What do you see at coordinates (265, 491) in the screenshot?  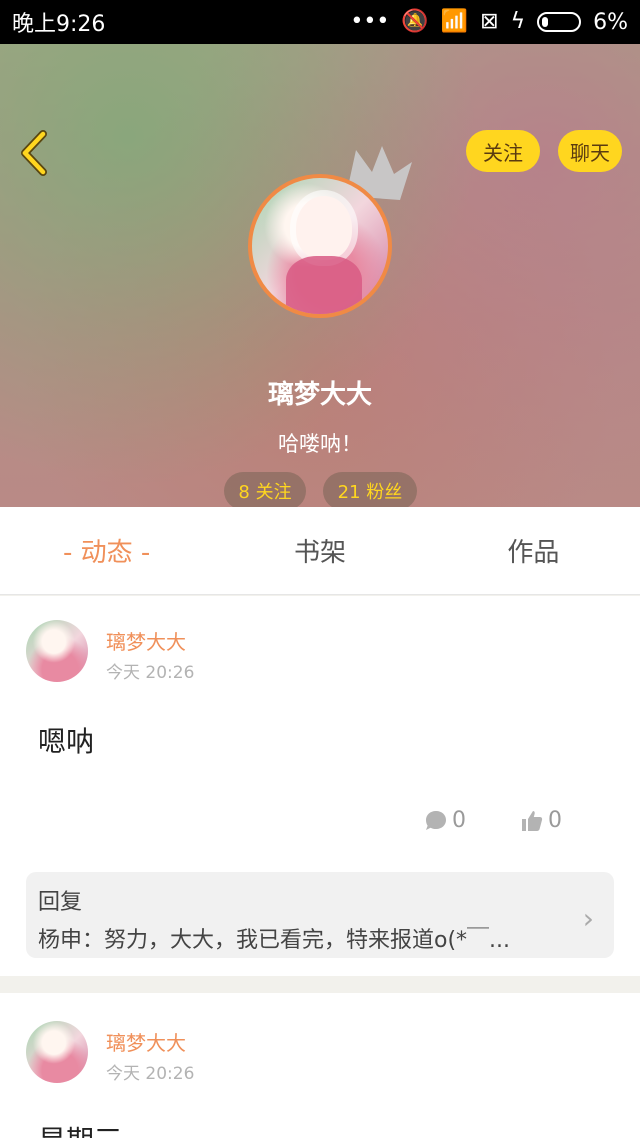 I see `following-count: 8 关注` at bounding box center [265, 491].